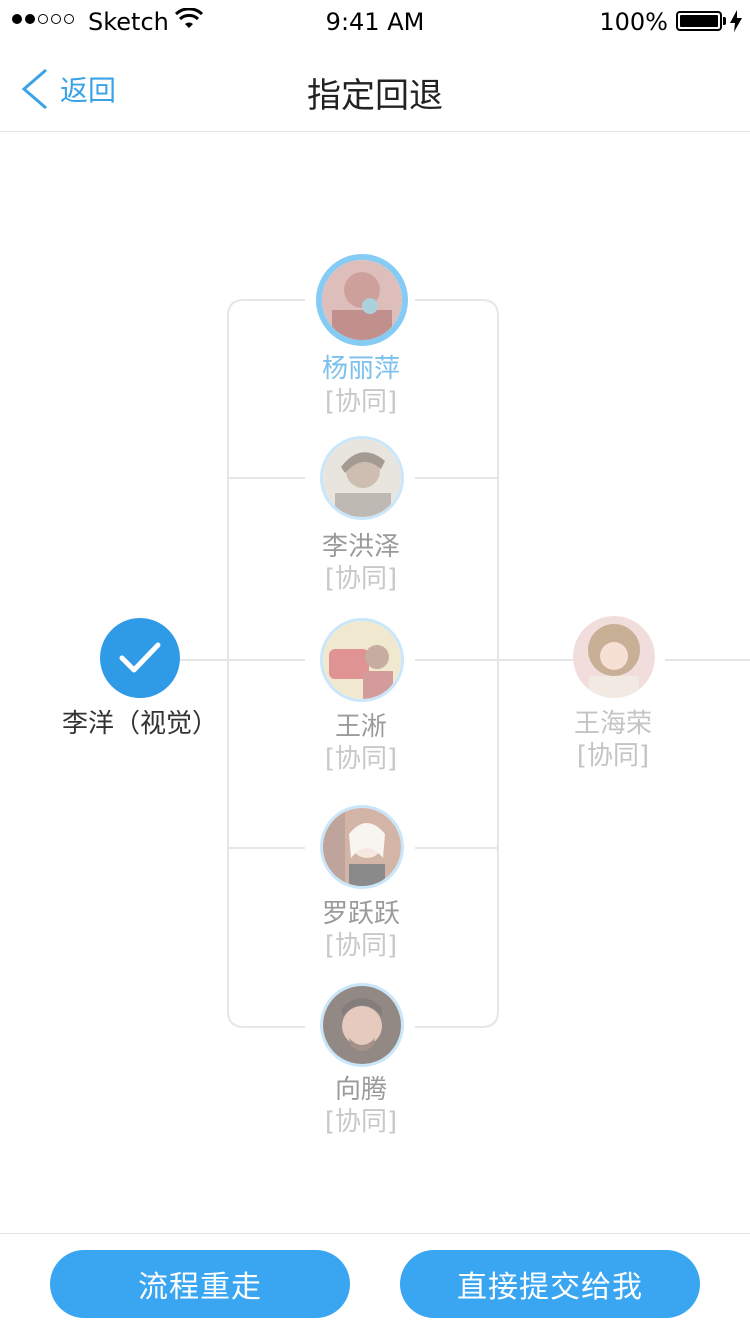  What do you see at coordinates (724, 21) in the screenshot?
I see `battery-tip` at bounding box center [724, 21].